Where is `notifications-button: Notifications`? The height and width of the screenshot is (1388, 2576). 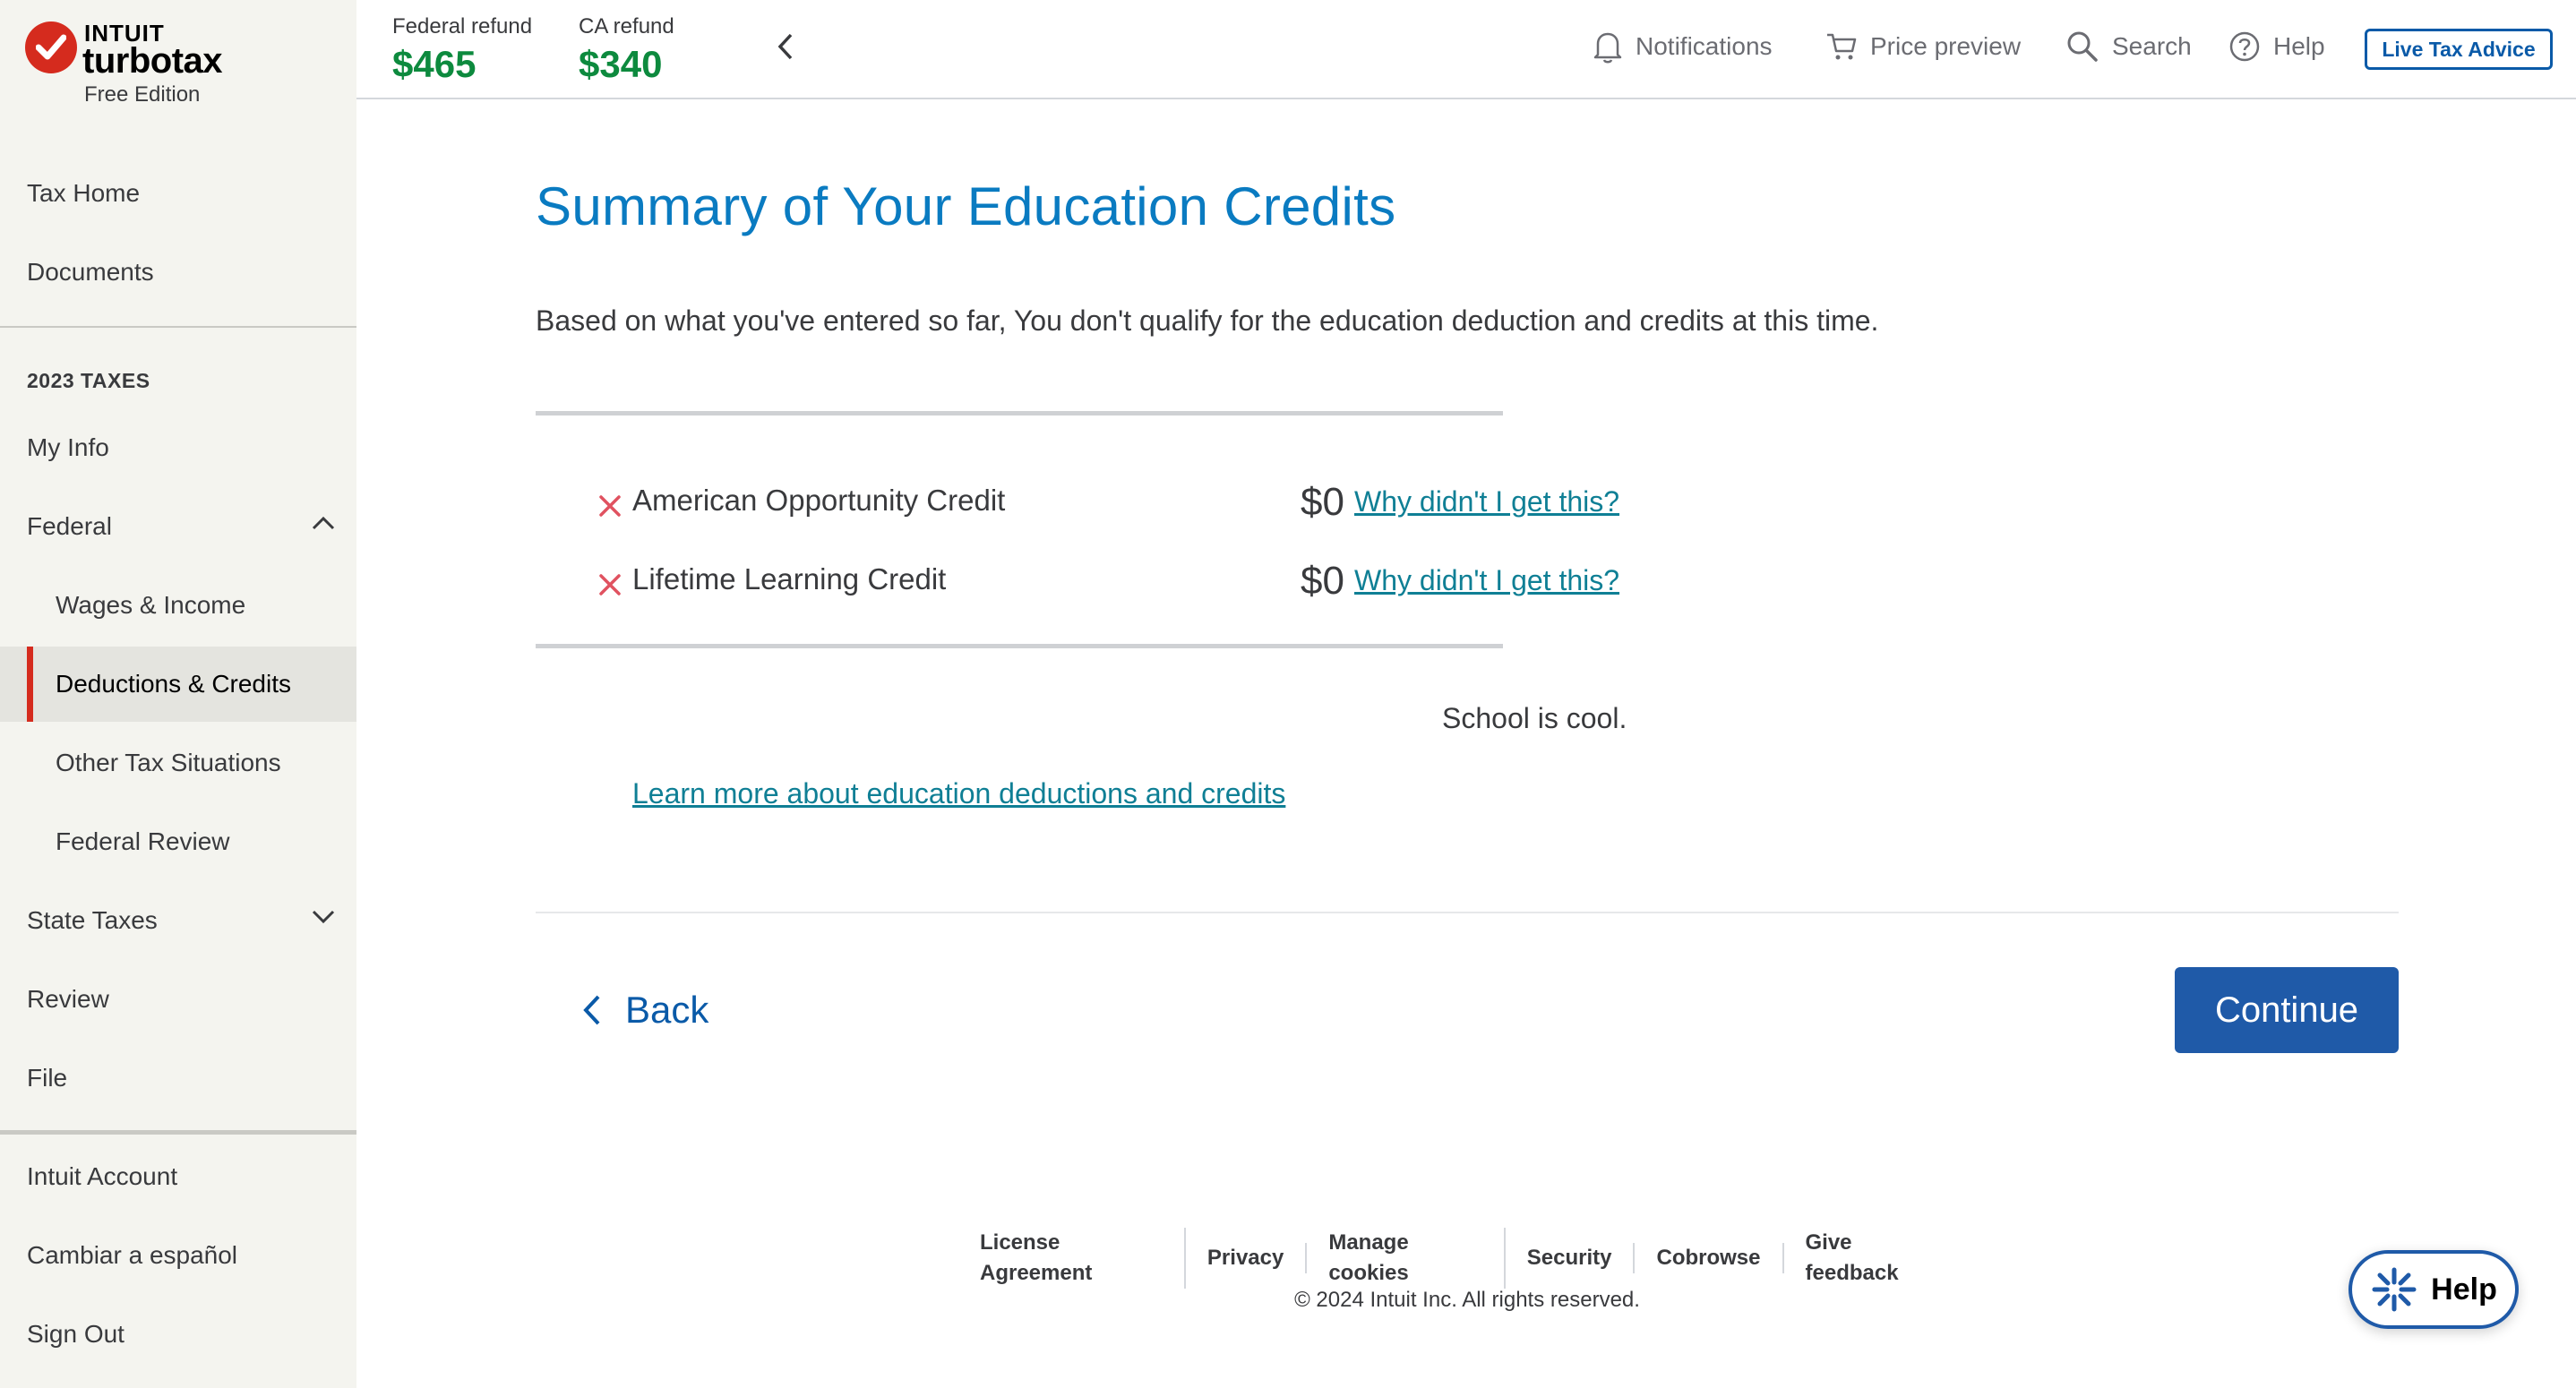
notifications-button: Notifications is located at coordinates (1683, 46).